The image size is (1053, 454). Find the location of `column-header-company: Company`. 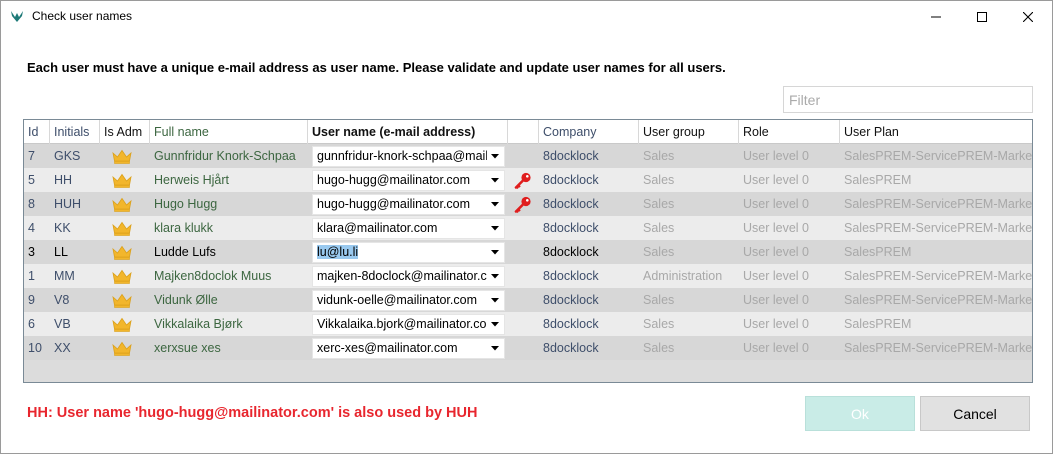

column-header-company: Company is located at coordinates (589, 132).